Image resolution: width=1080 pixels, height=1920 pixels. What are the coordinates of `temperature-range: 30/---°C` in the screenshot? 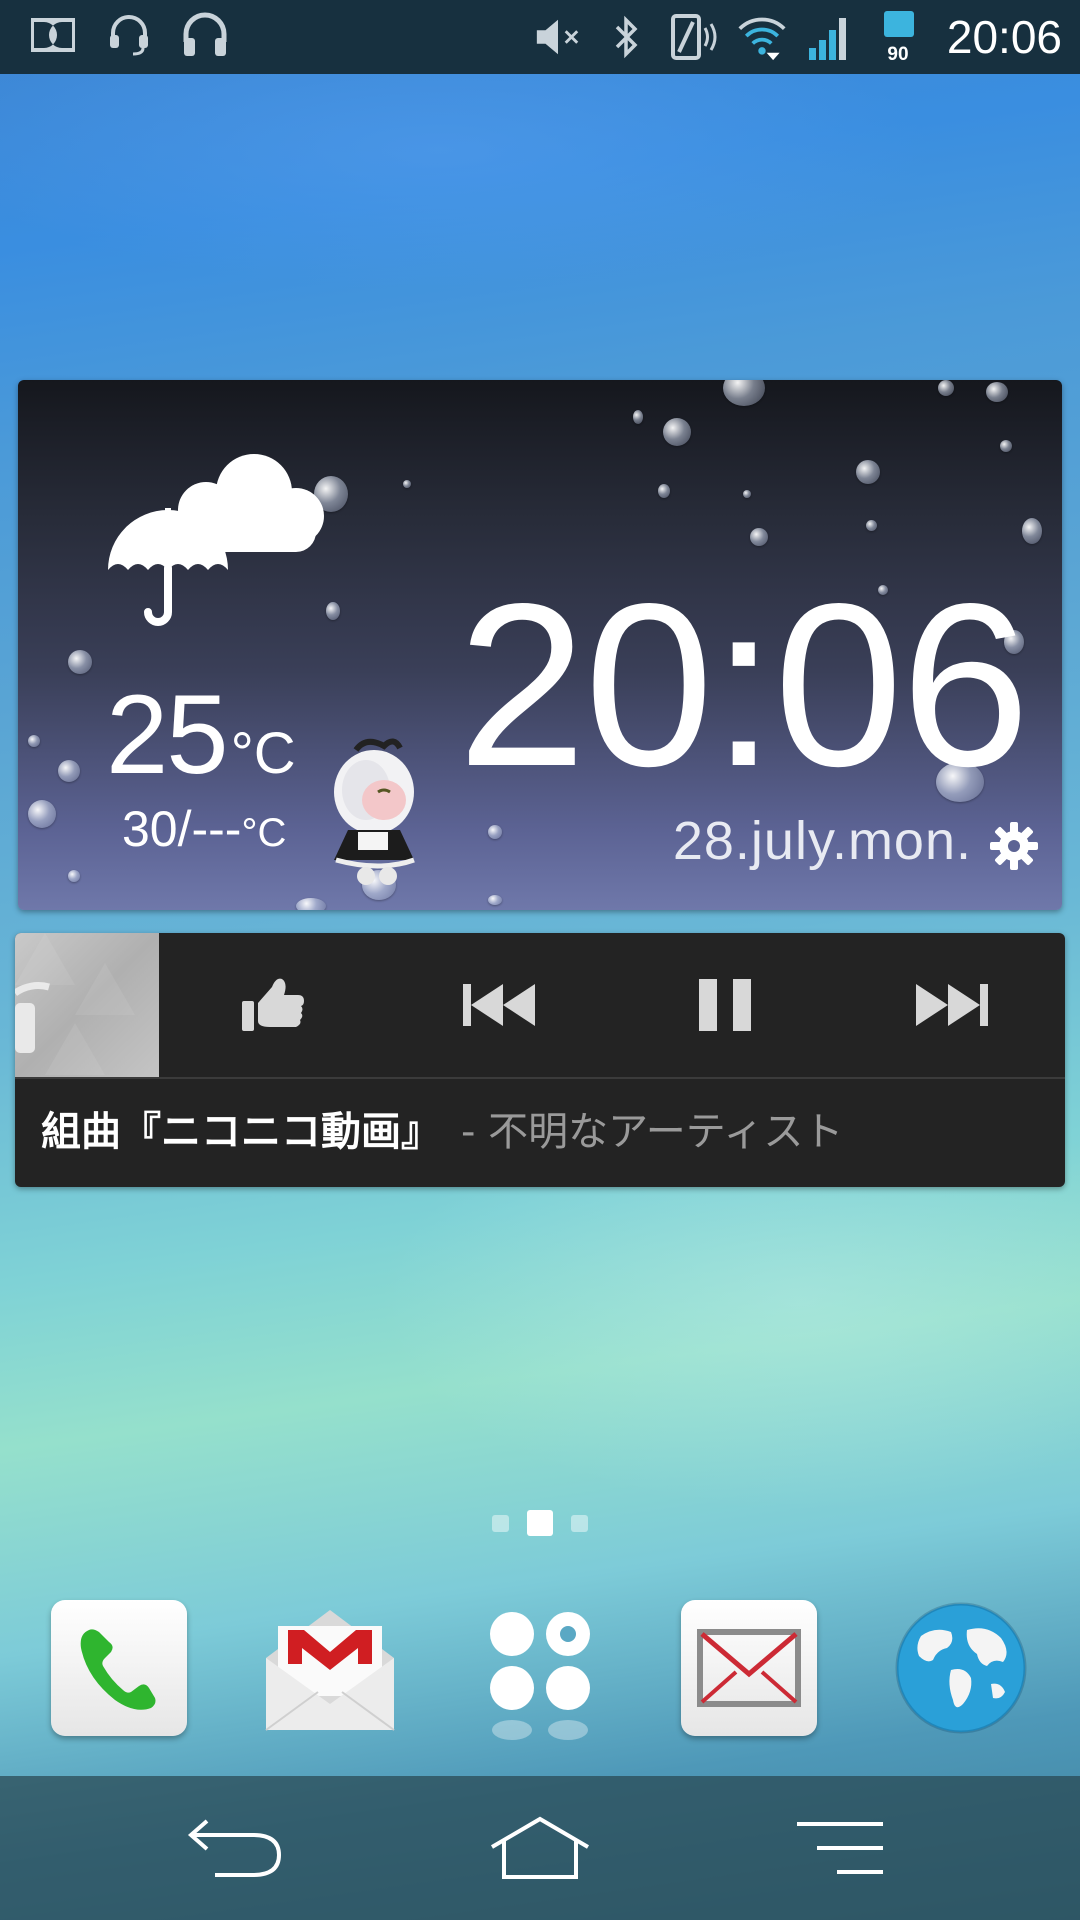 It's located at (204, 829).